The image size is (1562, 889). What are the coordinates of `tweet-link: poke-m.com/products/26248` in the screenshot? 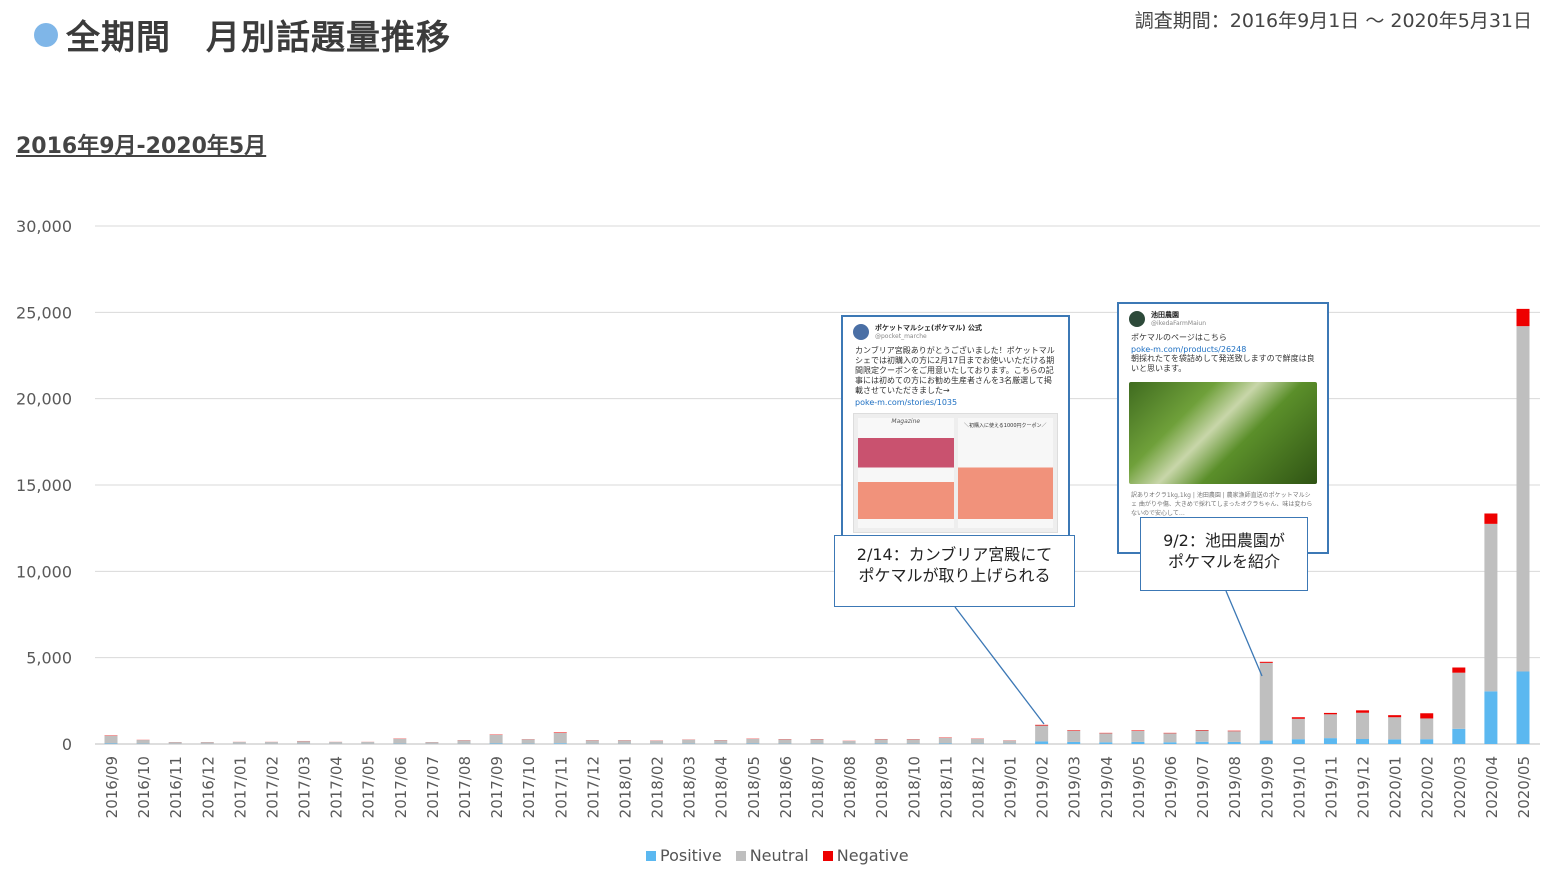 It's located at (1223, 349).